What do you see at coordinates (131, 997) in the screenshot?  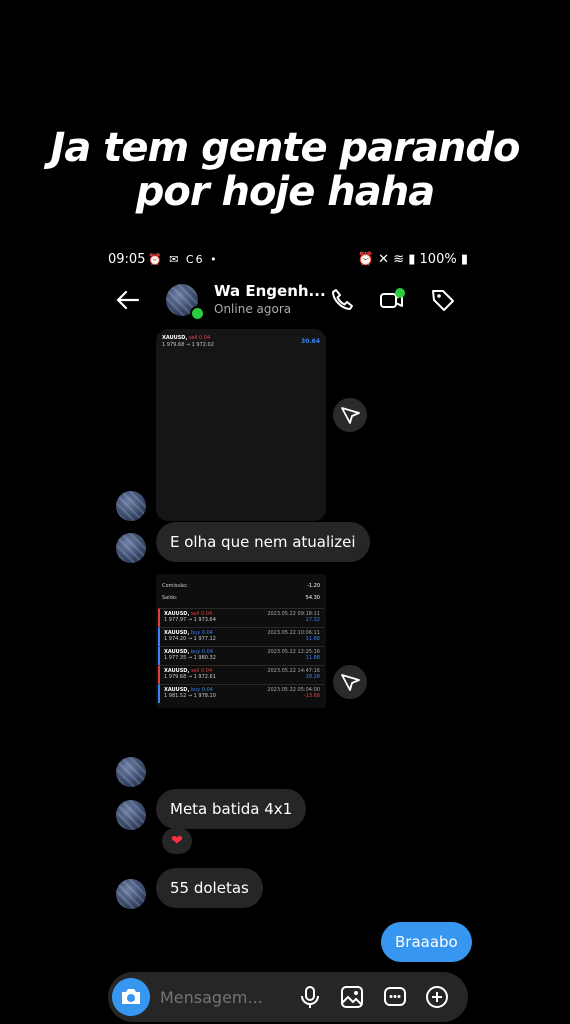 I see `camera-icon` at bounding box center [131, 997].